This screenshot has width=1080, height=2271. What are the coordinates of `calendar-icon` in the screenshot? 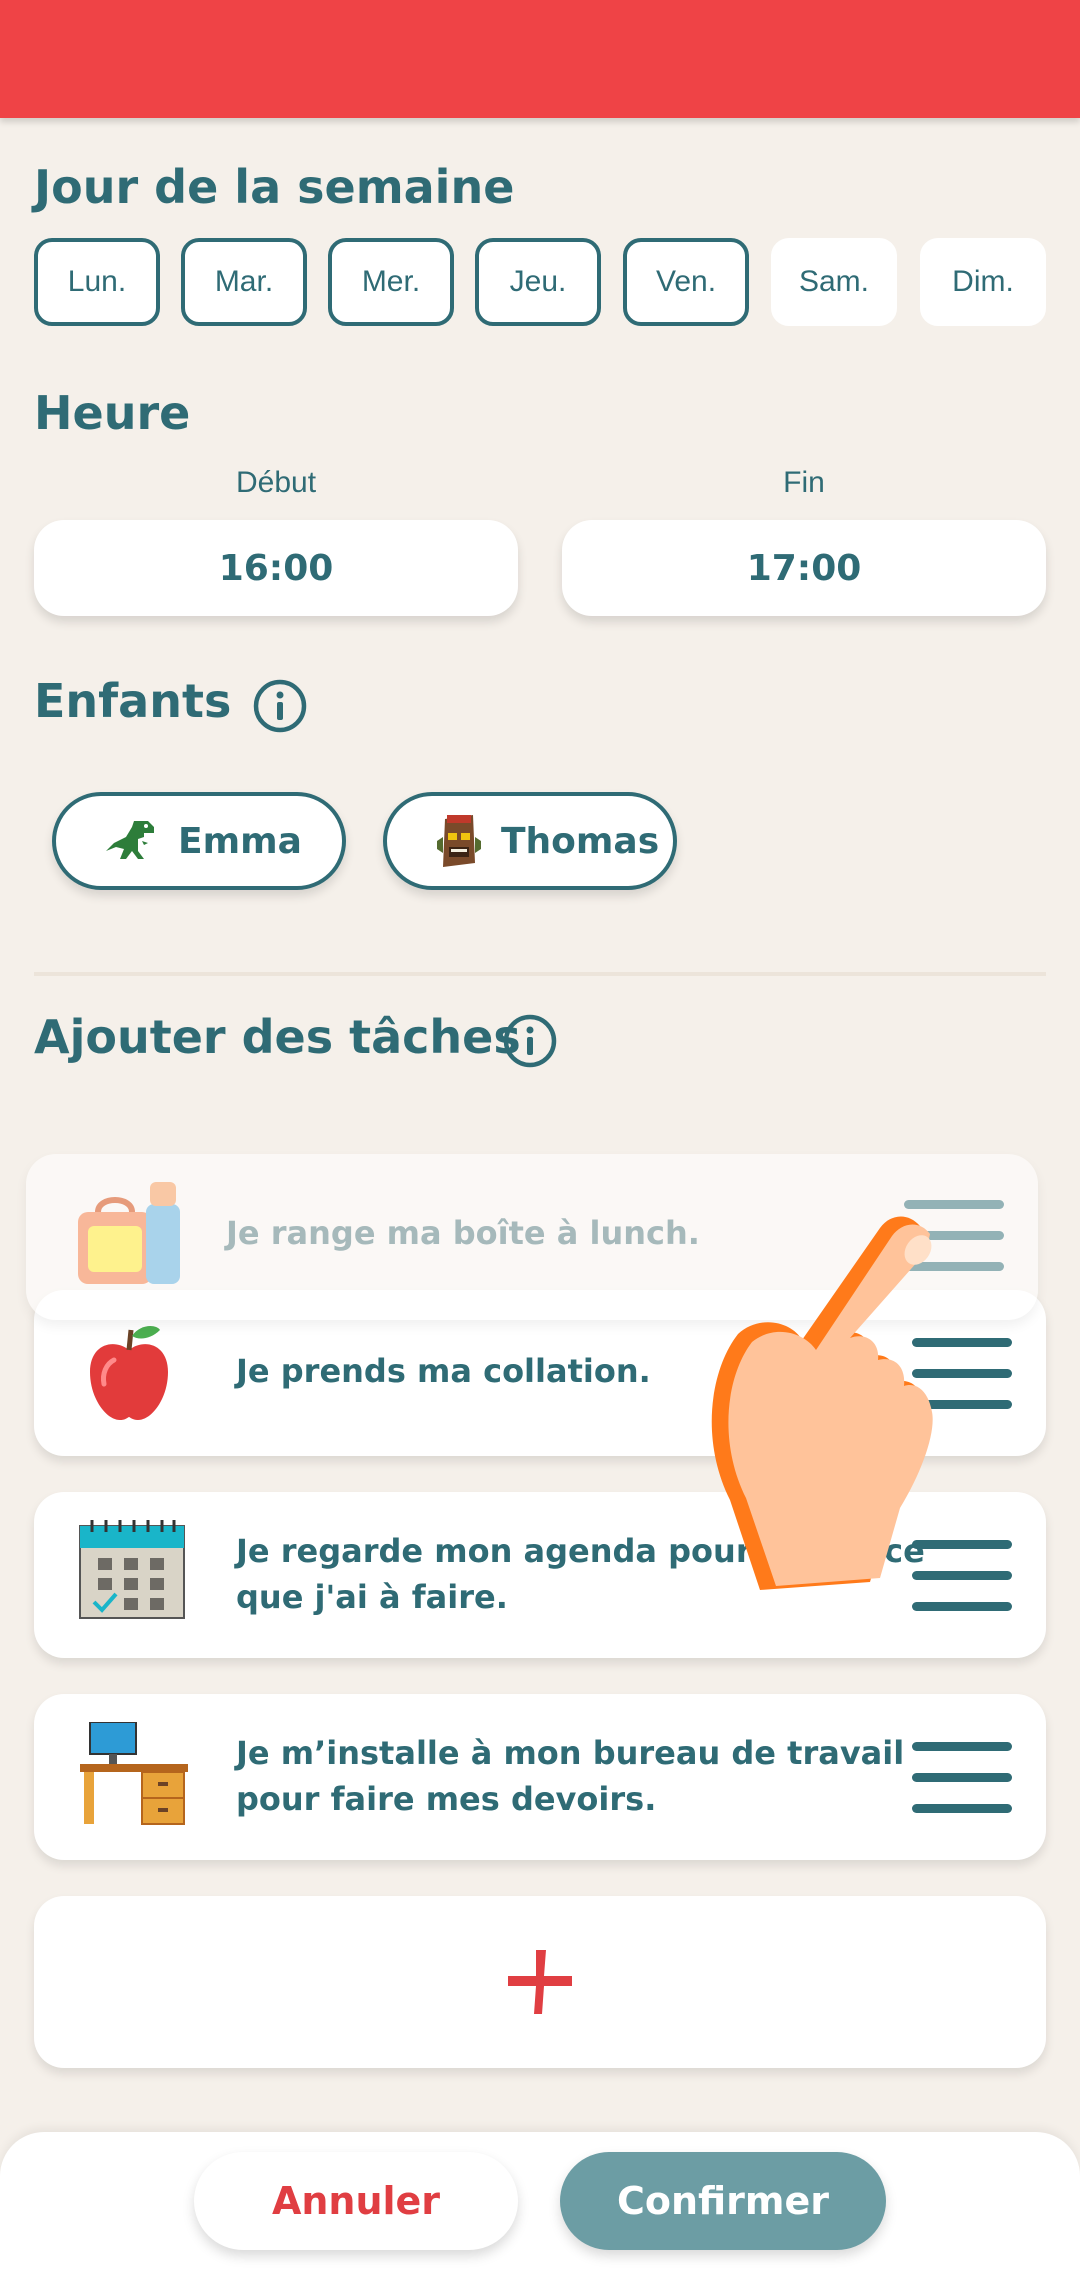 It's located at (132, 1569).